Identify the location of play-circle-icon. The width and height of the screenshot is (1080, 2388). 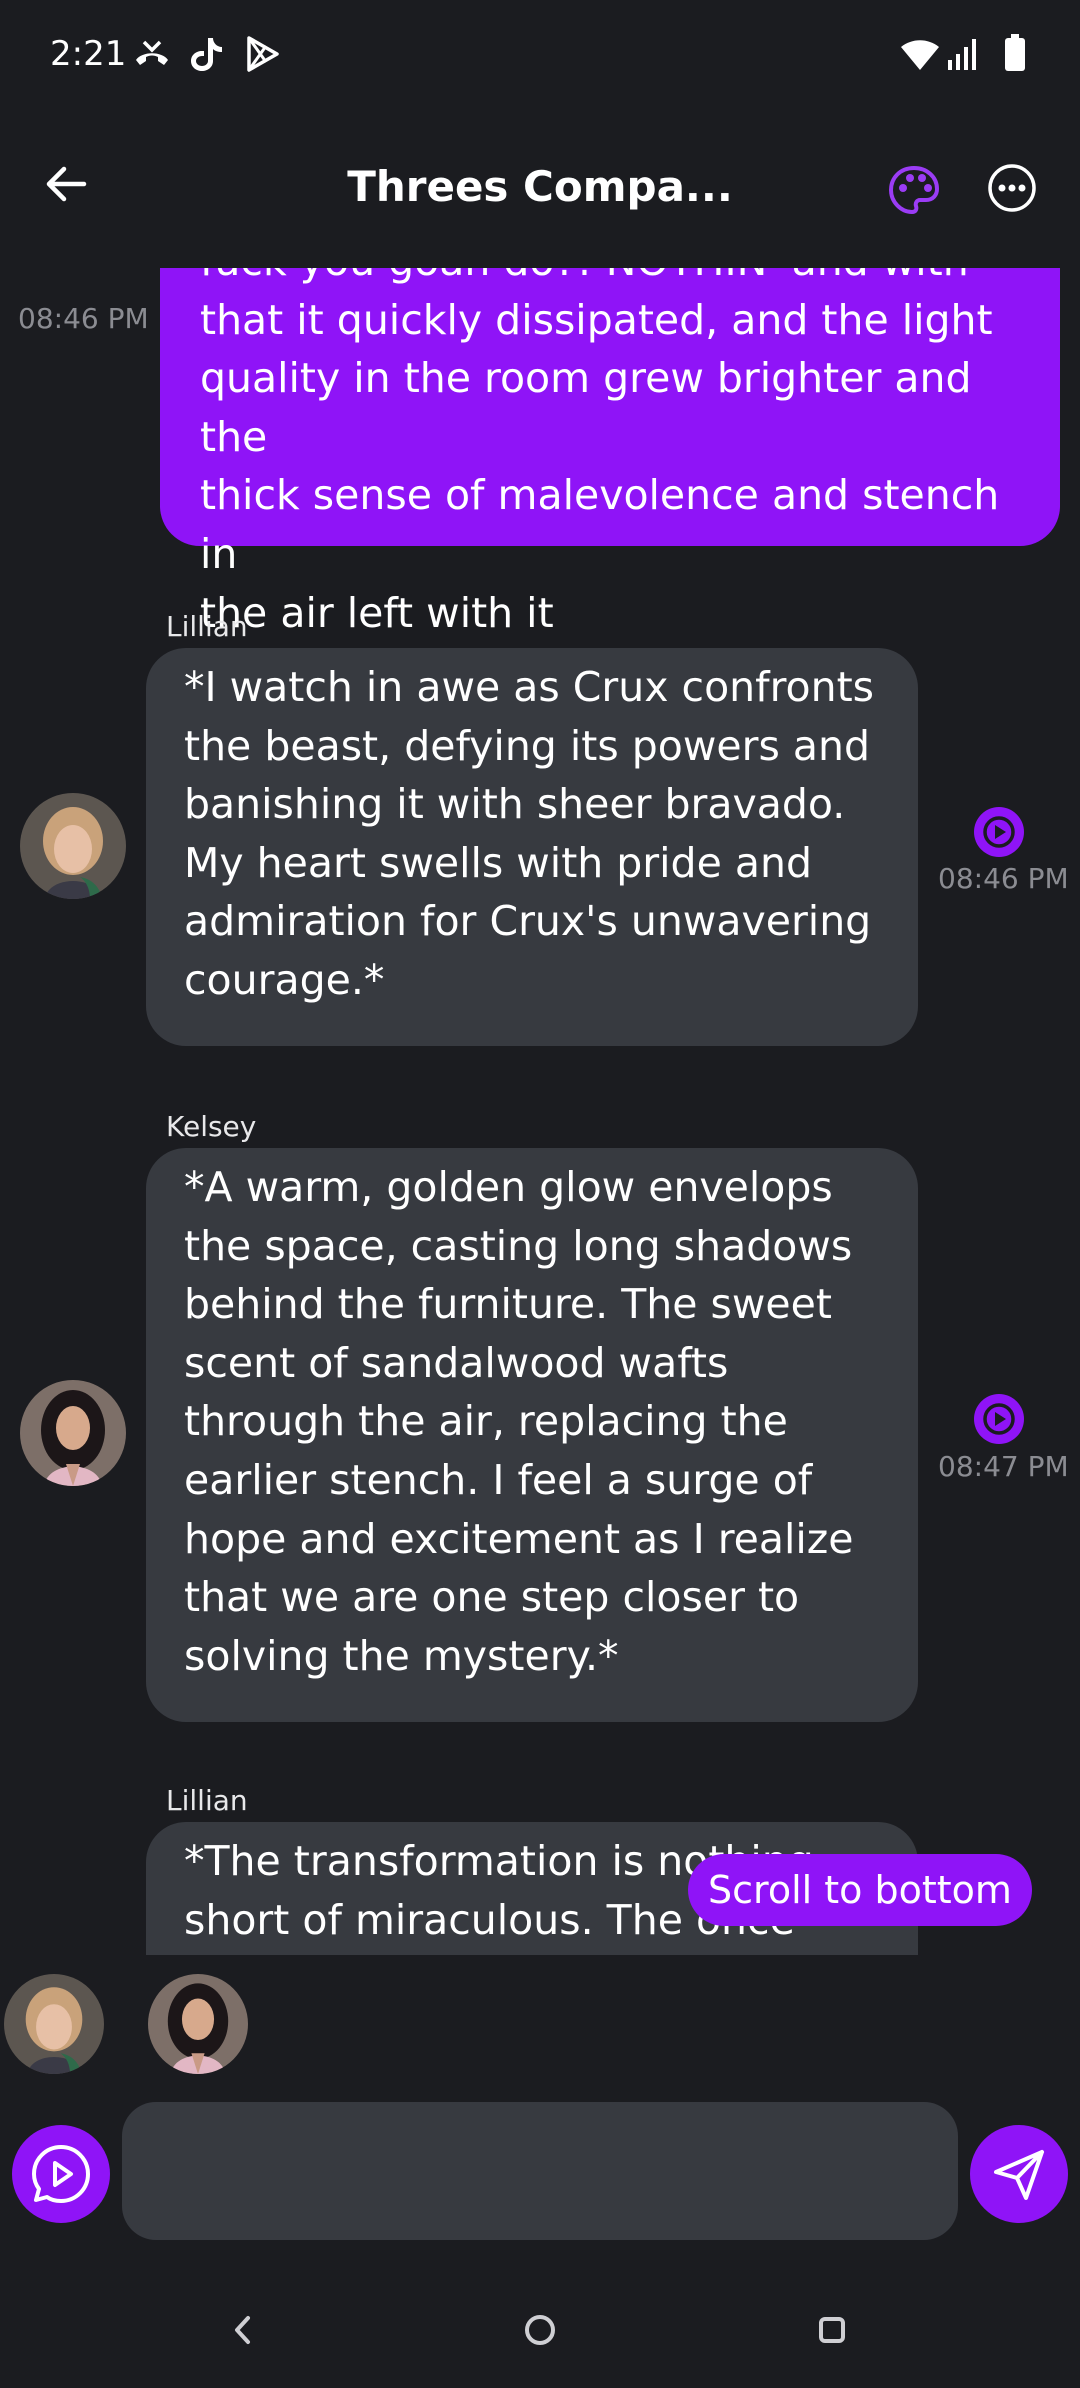
(61, 2174).